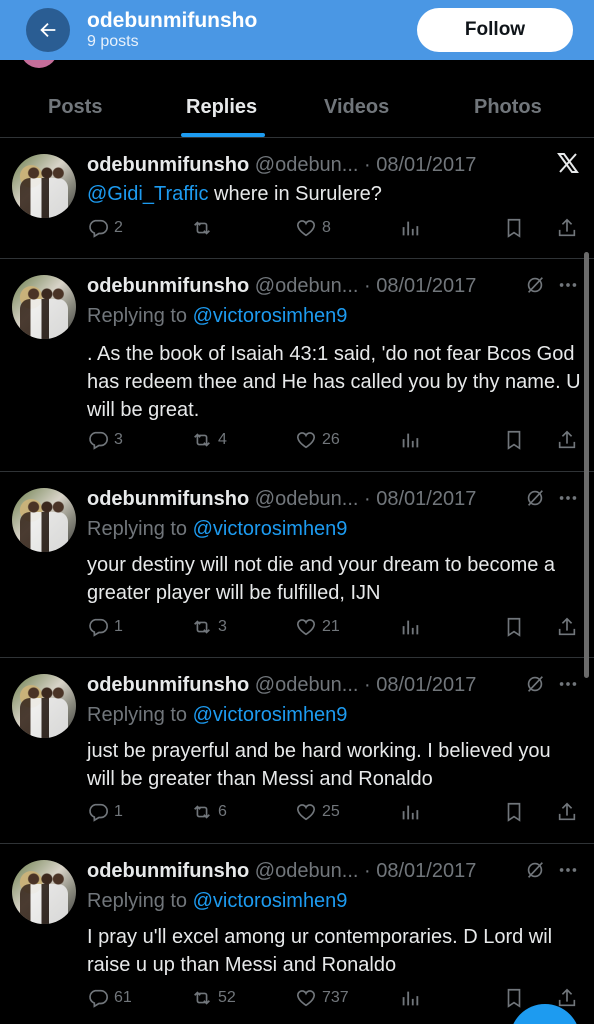 This screenshot has width=594, height=1024. Describe the element at coordinates (113, 41) in the screenshot. I see `post-count: 9 posts` at that location.